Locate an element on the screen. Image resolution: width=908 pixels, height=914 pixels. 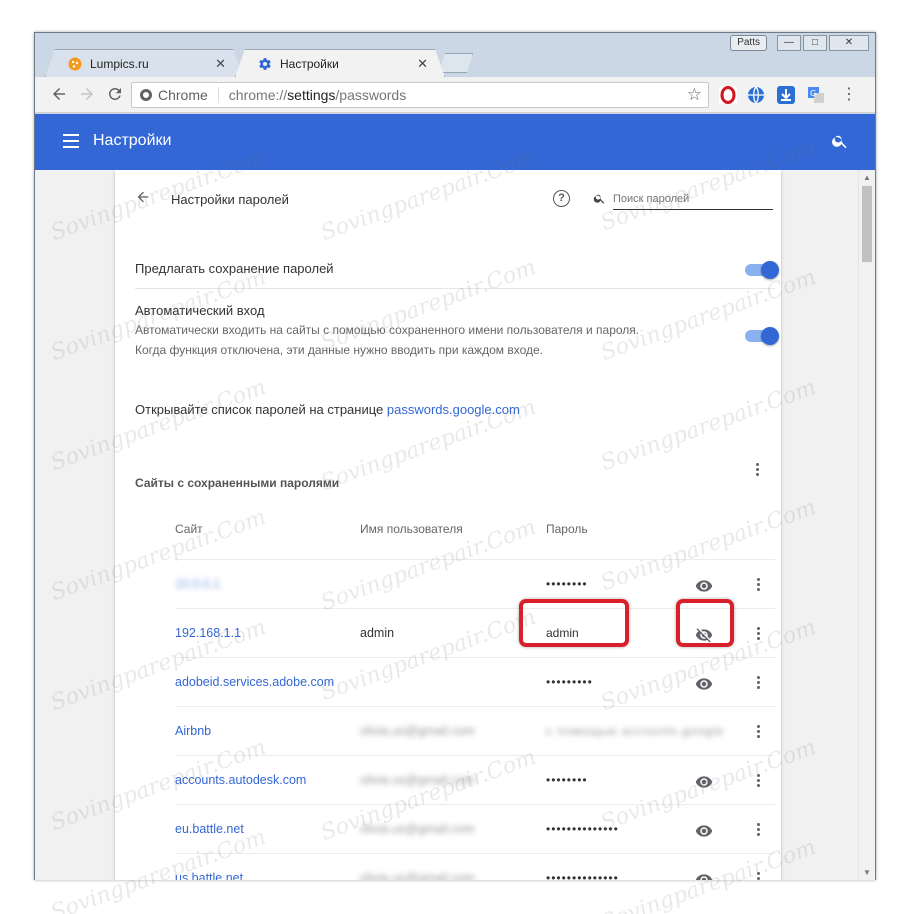
bookmark-star-icon: ☆ is located at coordinates (694, 95).